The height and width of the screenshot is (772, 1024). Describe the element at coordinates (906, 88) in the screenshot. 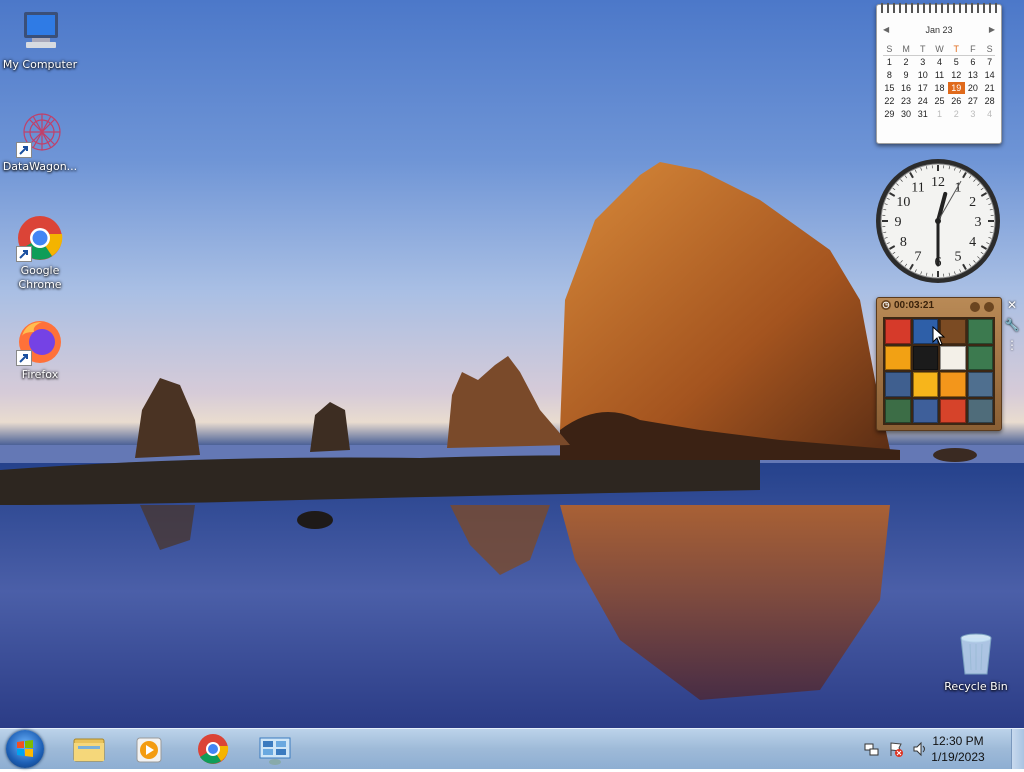

I see `calendar-day: 16` at that location.